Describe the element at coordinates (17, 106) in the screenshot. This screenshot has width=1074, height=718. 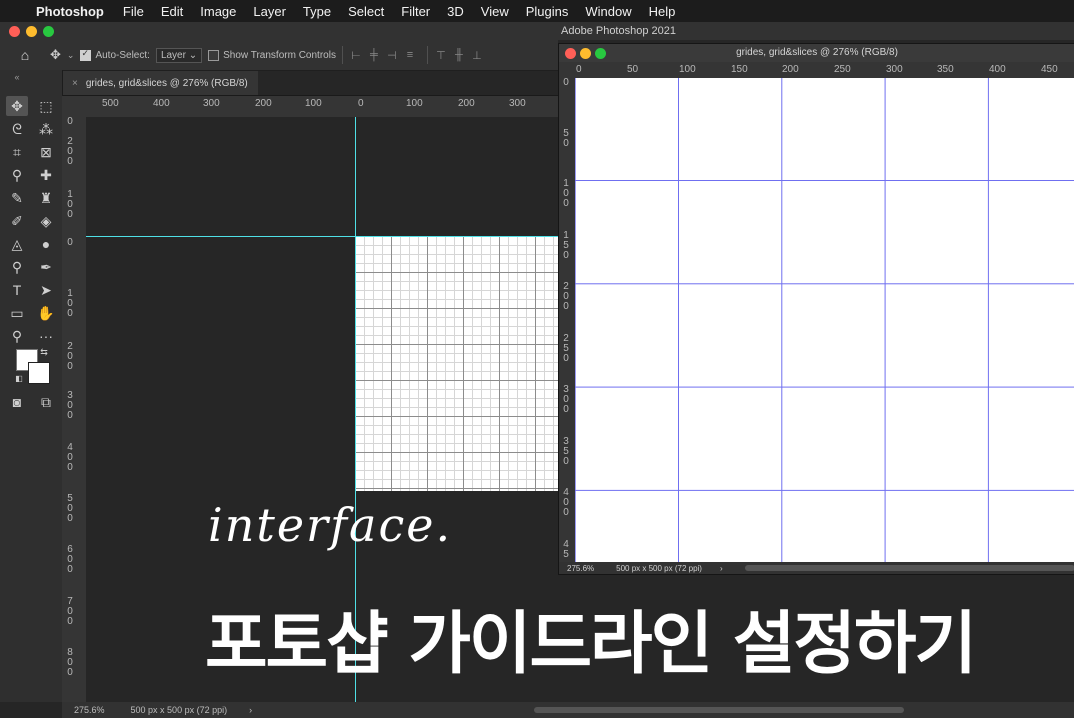
I see `move-tool-icon: ✥` at that location.